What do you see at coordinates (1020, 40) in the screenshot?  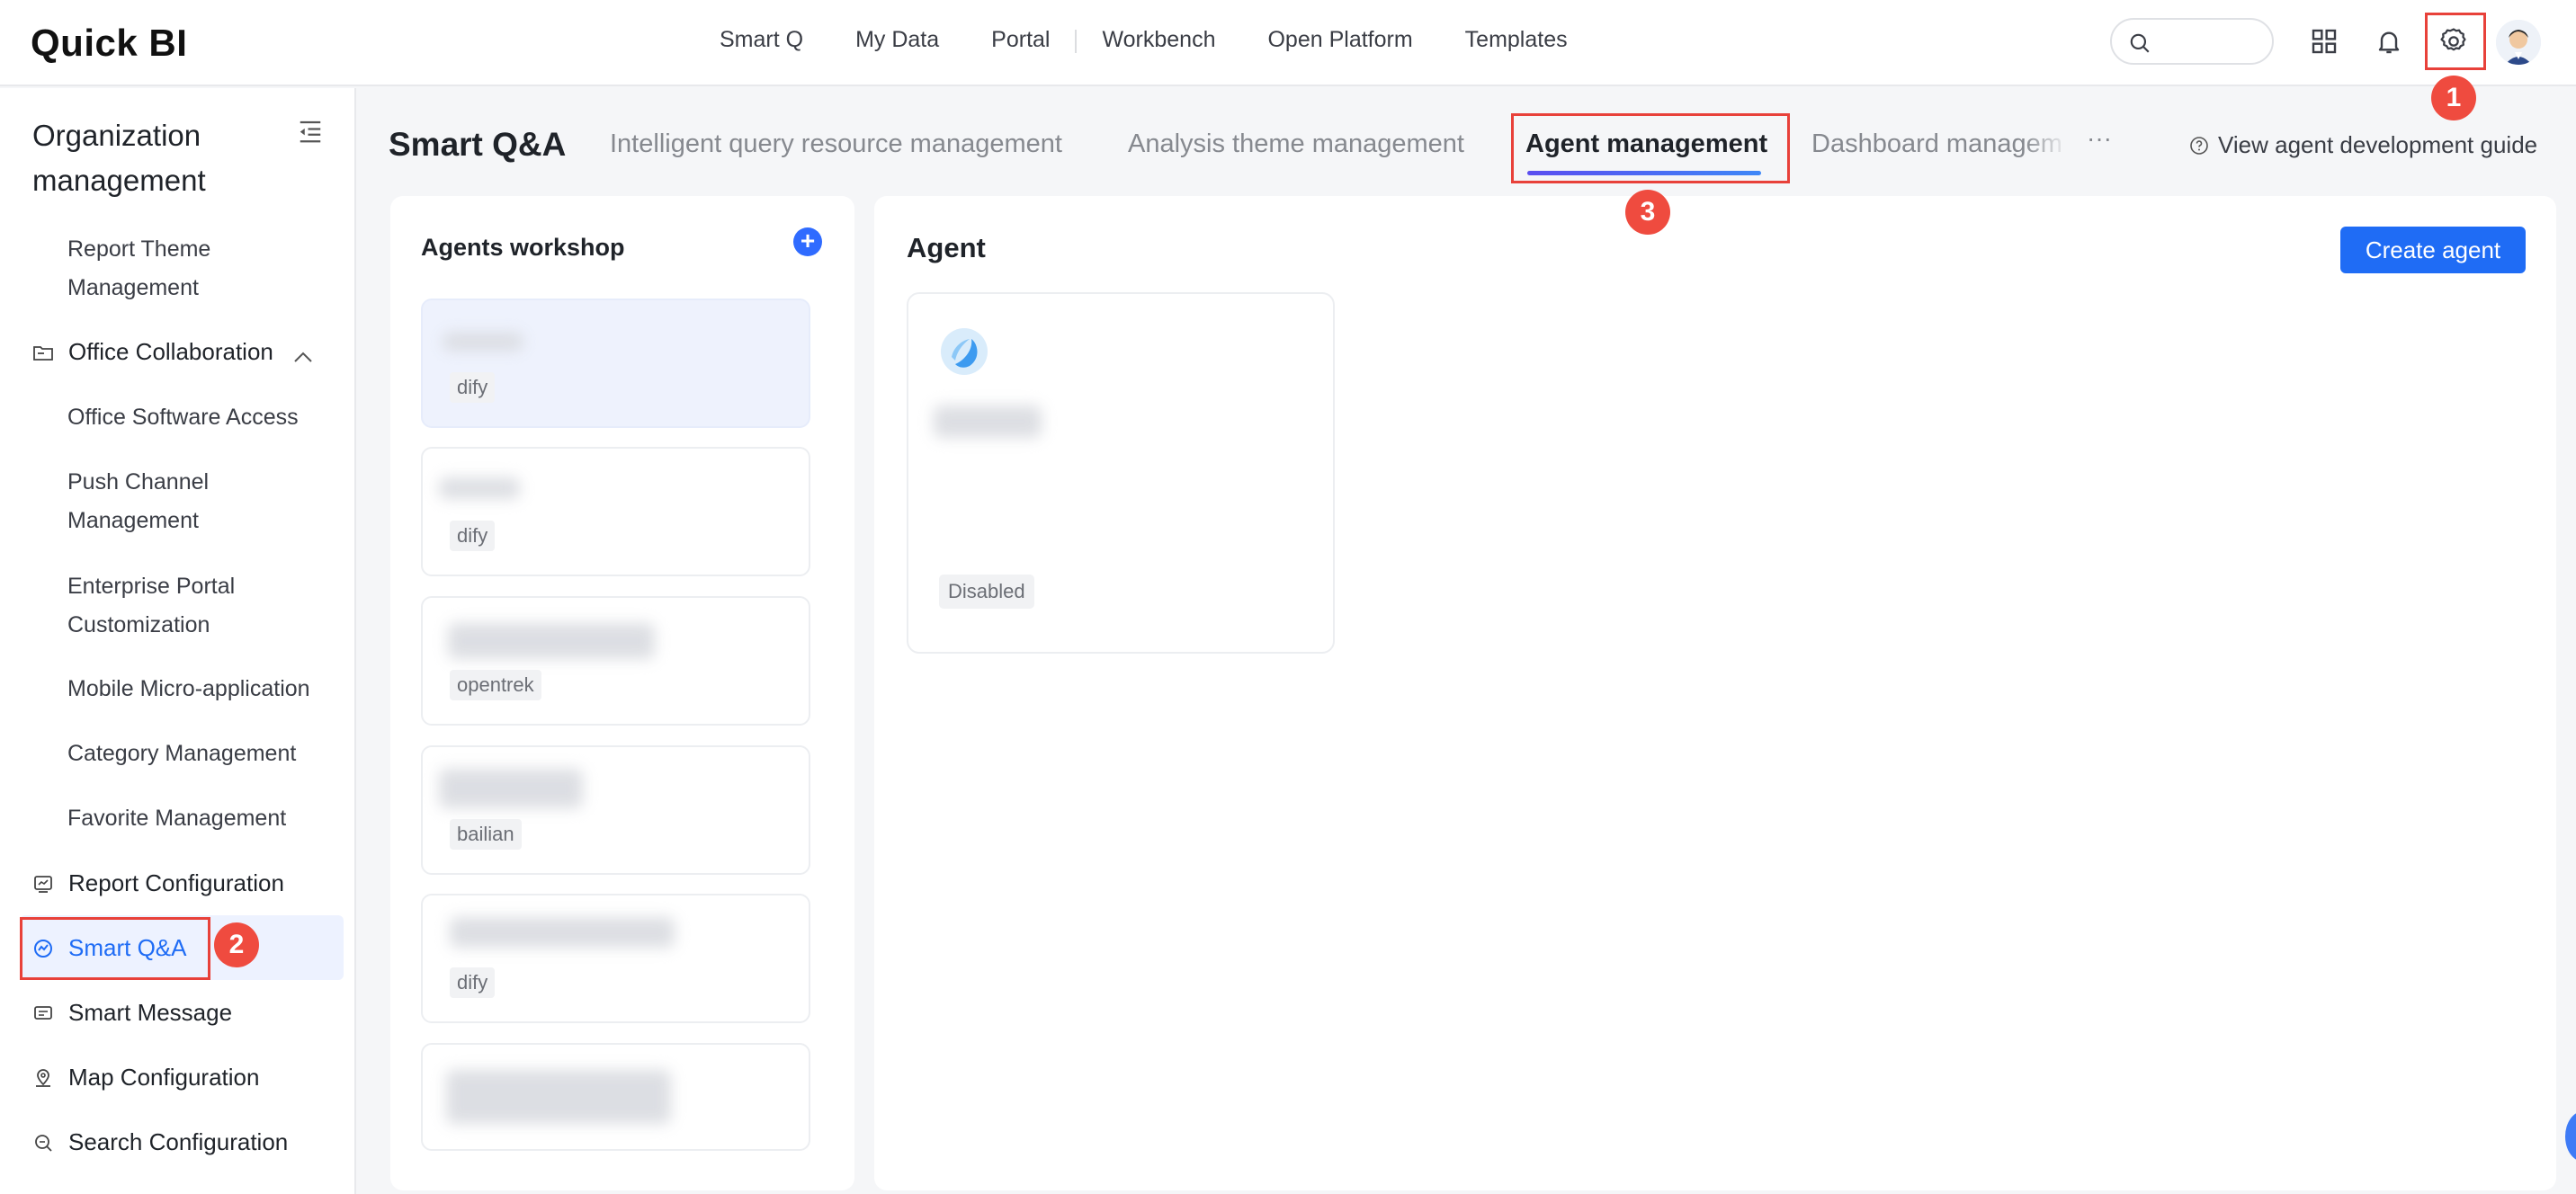 I see `nav-portal: Portal` at bounding box center [1020, 40].